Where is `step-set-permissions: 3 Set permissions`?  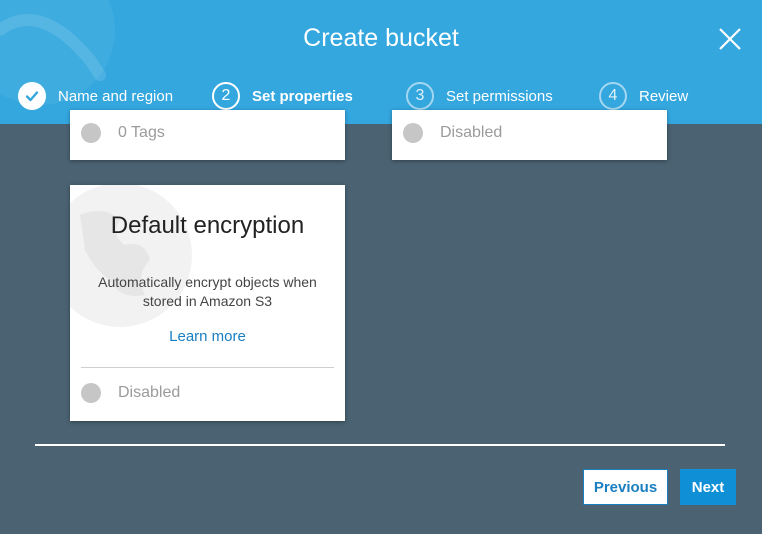 step-set-permissions: 3 Set permissions is located at coordinates (479, 96).